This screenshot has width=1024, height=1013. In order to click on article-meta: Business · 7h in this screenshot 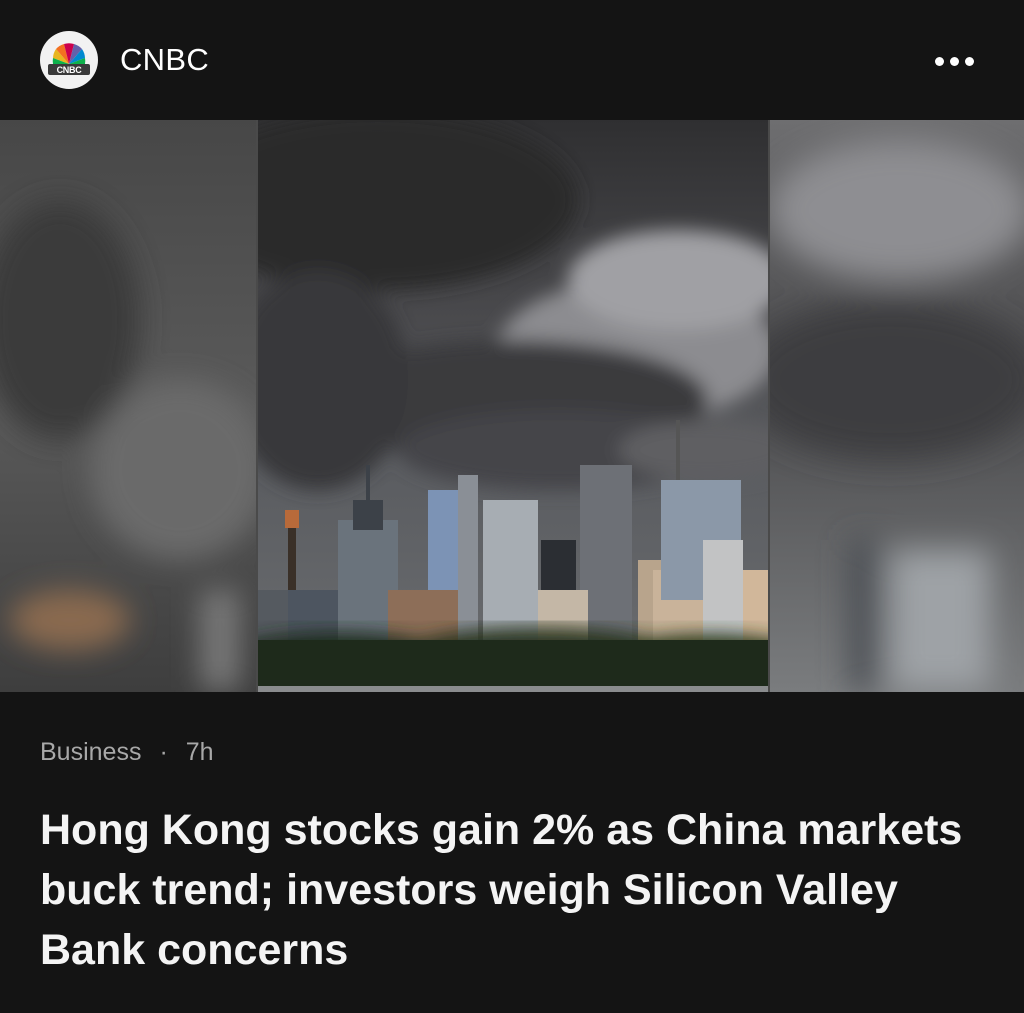, I will do `click(127, 752)`.